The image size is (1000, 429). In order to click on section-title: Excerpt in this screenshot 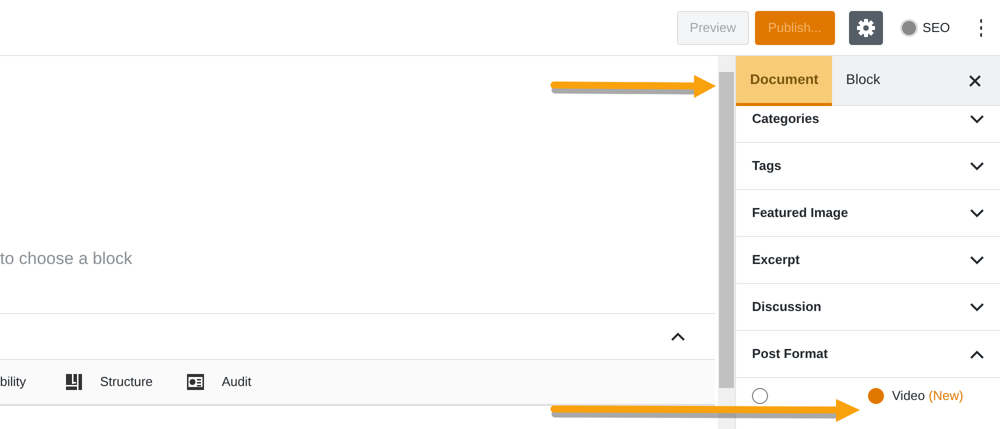, I will do `click(776, 260)`.